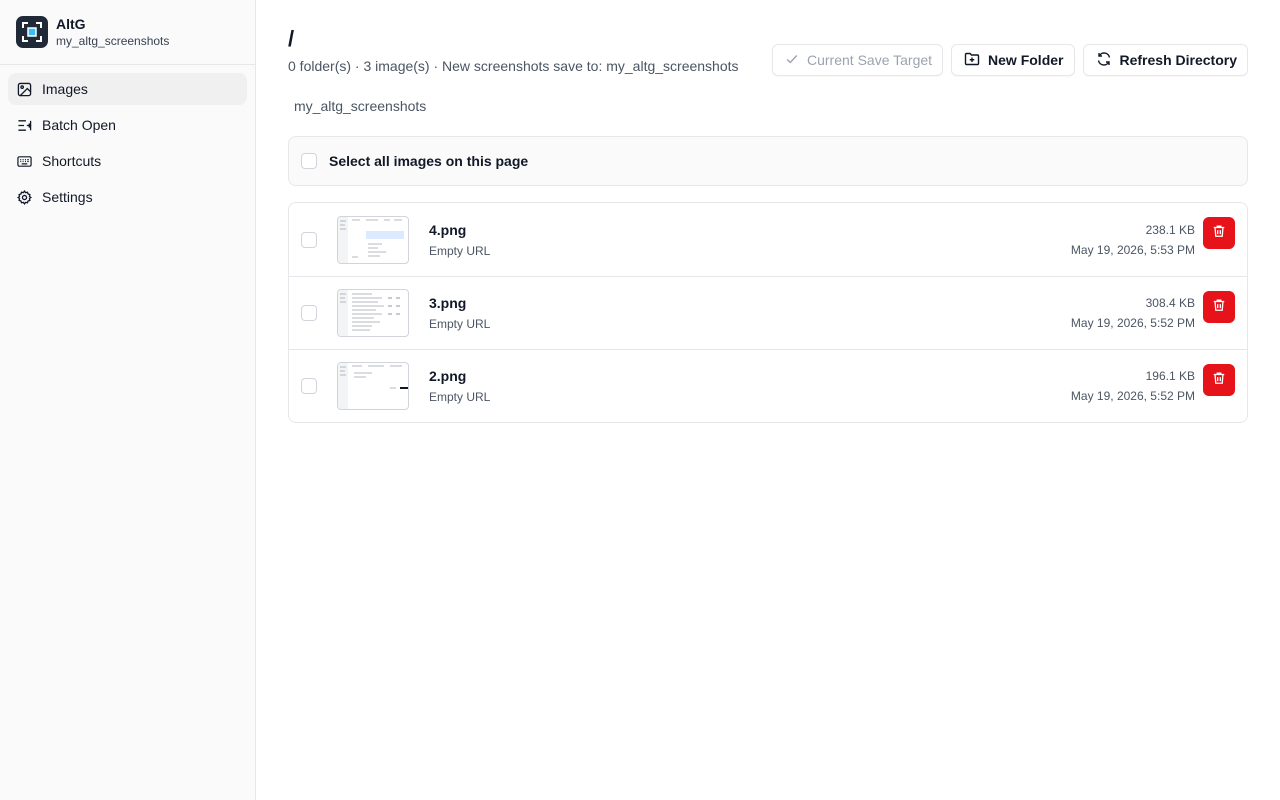  I want to click on file-name: 4.png, so click(448, 229).